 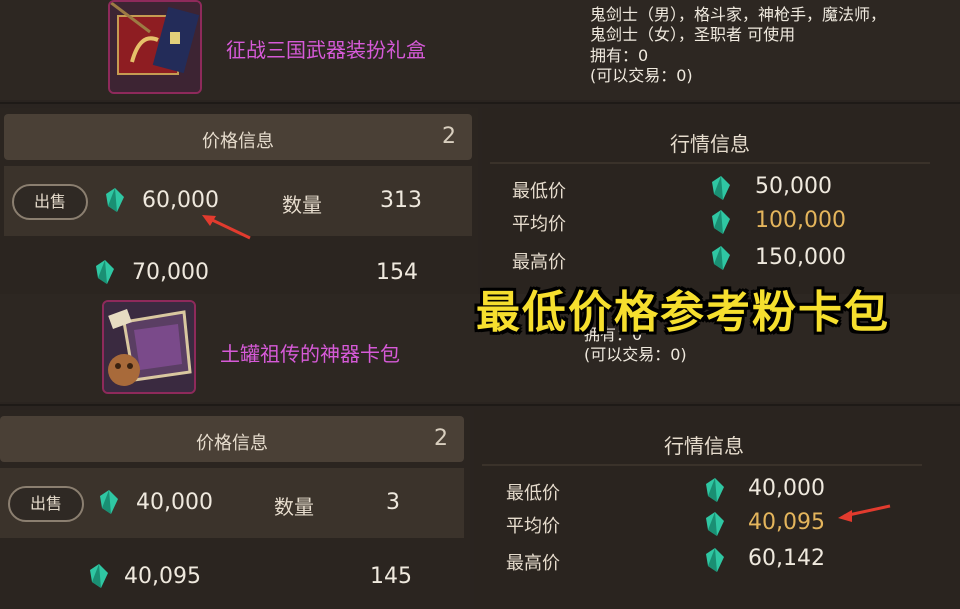 What do you see at coordinates (619, 55) in the screenshot?
I see `item1-owned: 拥有：0` at bounding box center [619, 55].